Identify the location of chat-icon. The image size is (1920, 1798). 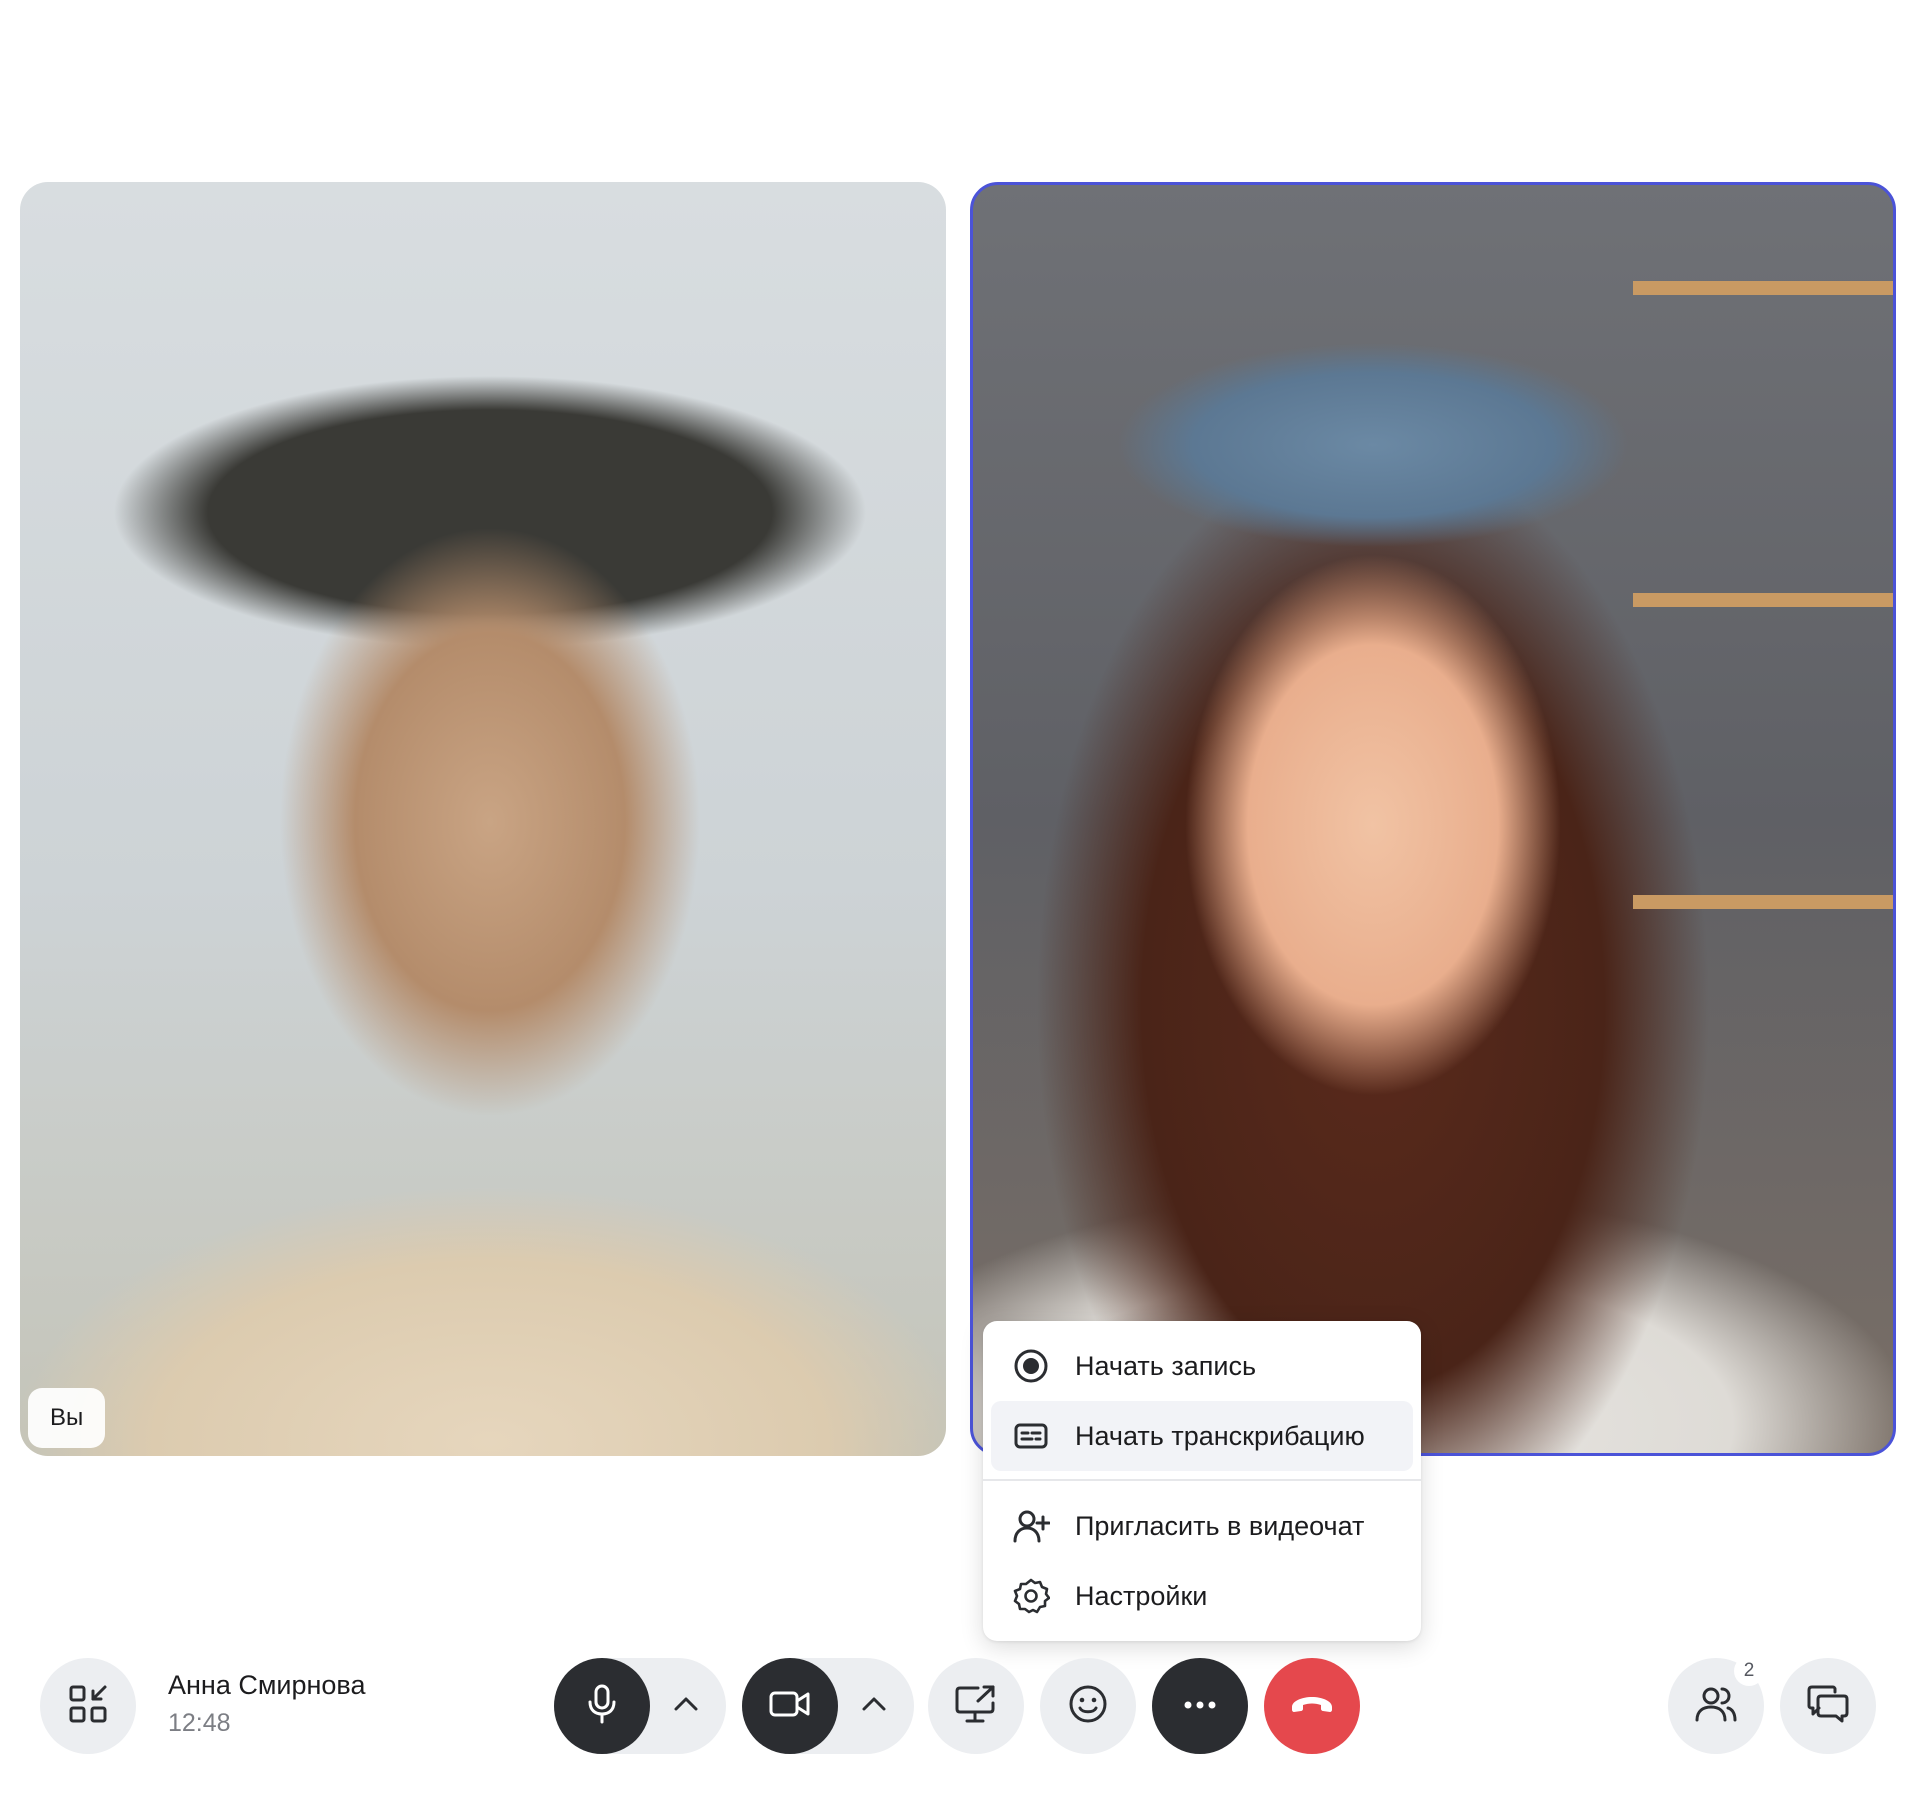
(1828, 1706).